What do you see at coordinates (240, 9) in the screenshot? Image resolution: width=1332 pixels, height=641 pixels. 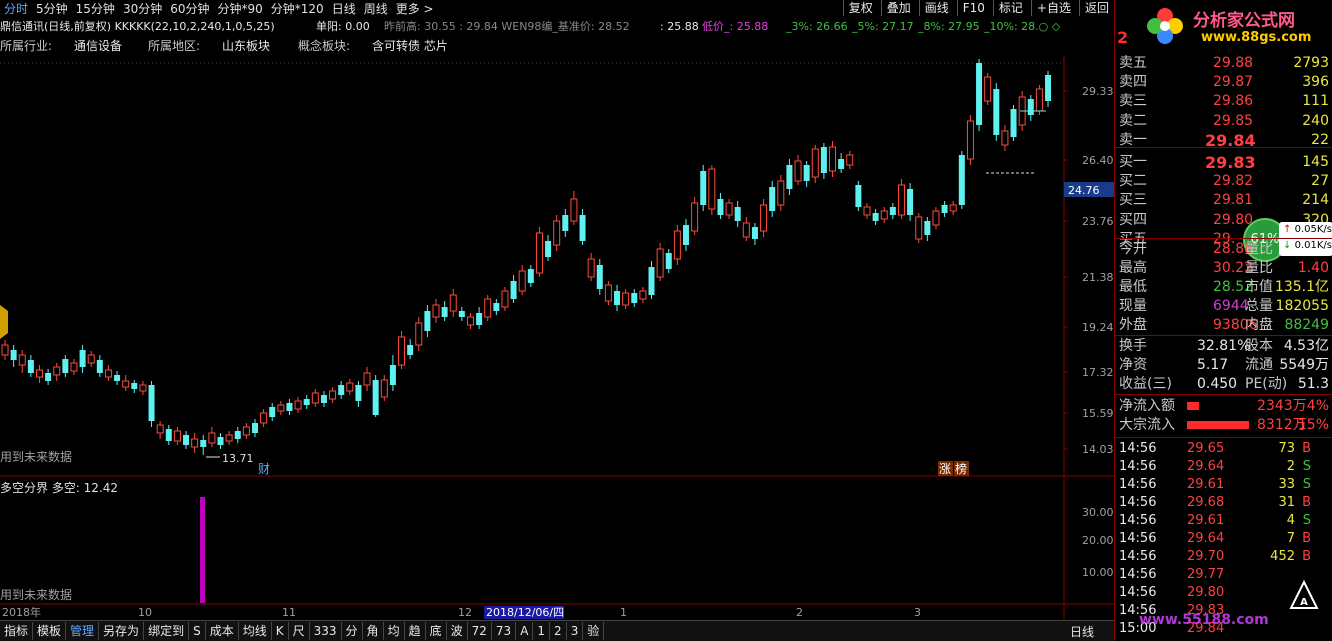 I see `period-tab: 分钟*90` at bounding box center [240, 9].